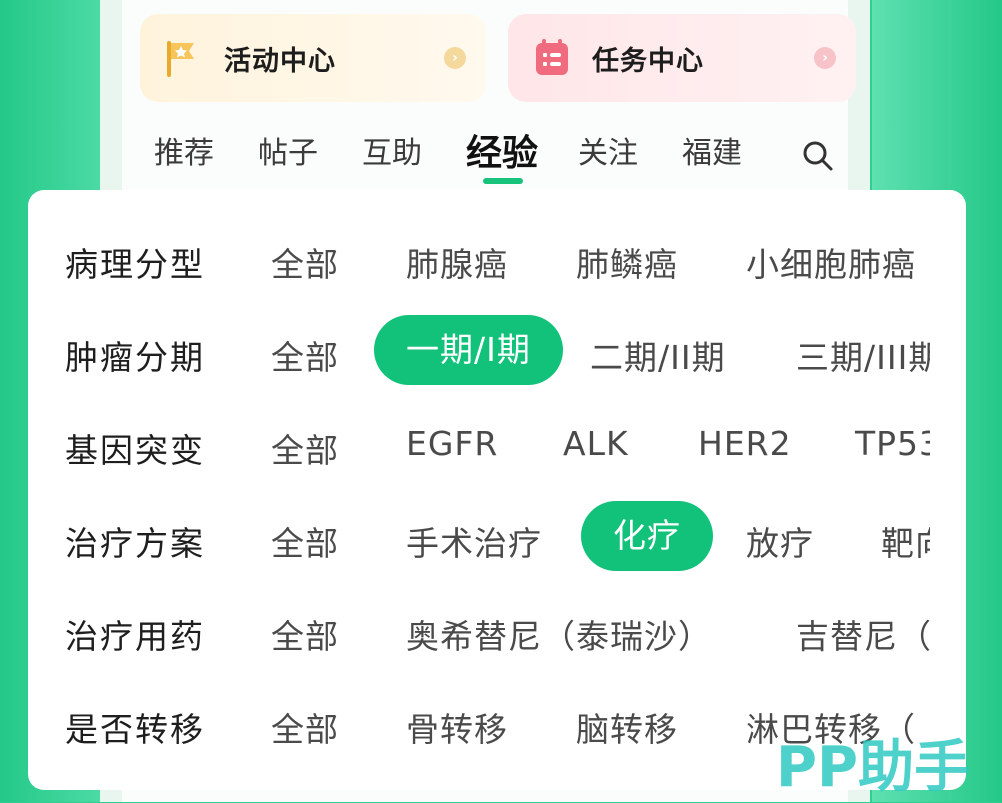  Describe the element at coordinates (280, 61) in the screenshot. I see `activity-center-label: 活动中心` at that location.